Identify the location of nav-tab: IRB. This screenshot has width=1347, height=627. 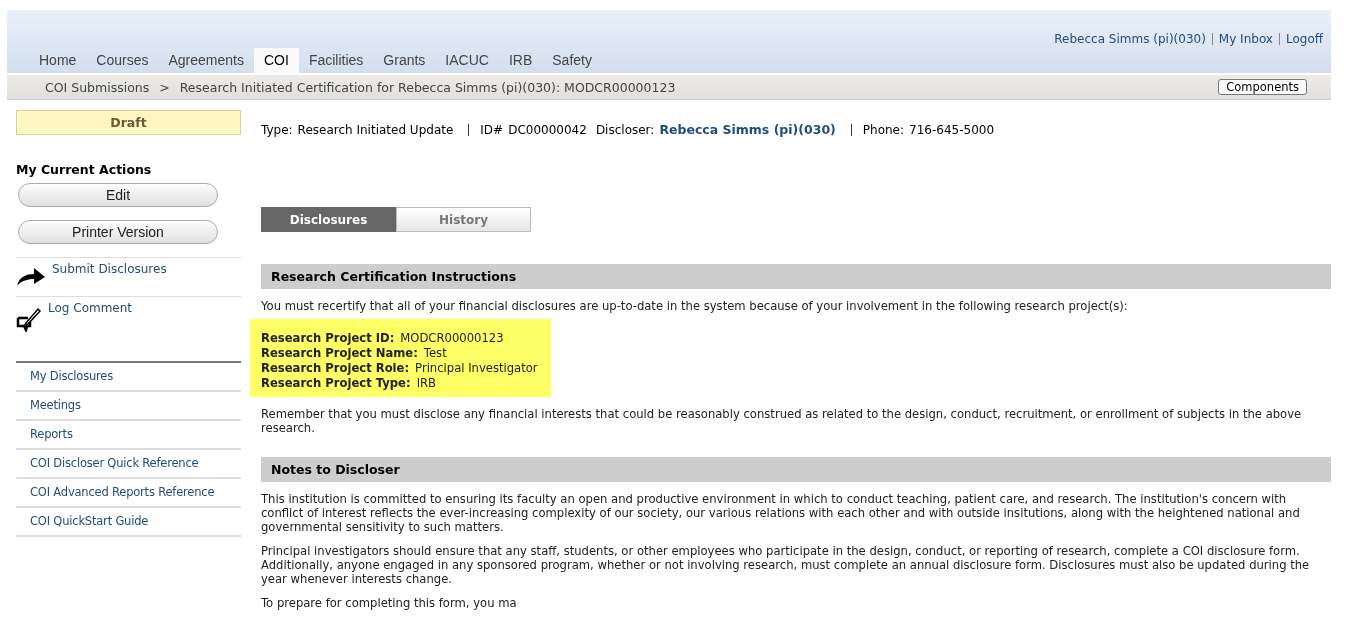
(520, 60).